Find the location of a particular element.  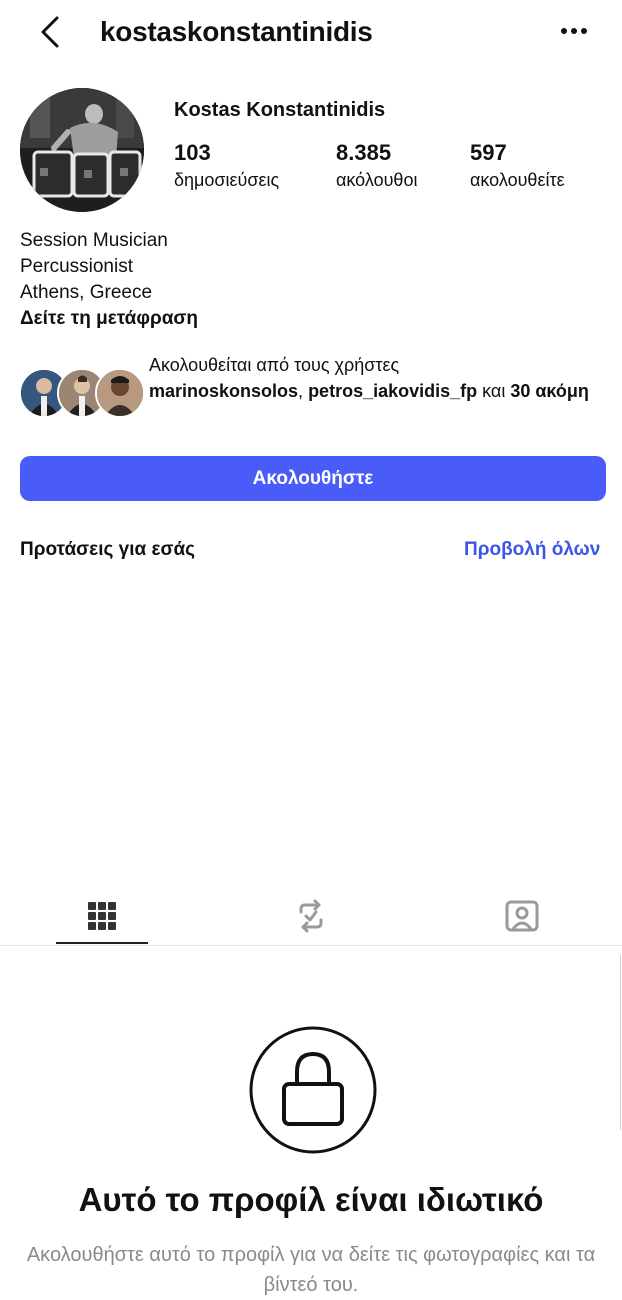

lock-icon is located at coordinates (313, 1090).